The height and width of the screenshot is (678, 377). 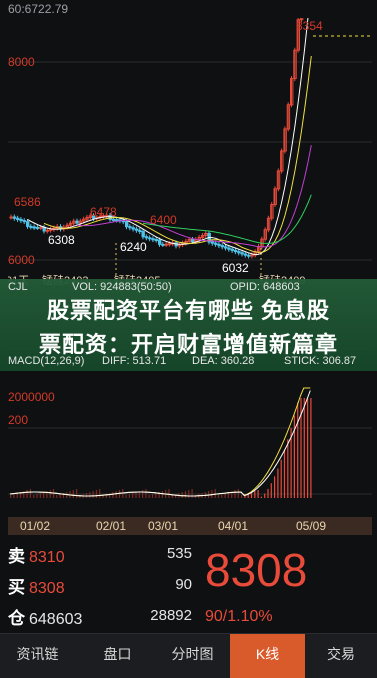 What do you see at coordinates (233, 526) in the screenshot?
I see `date-label: 04/01` at bounding box center [233, 526].